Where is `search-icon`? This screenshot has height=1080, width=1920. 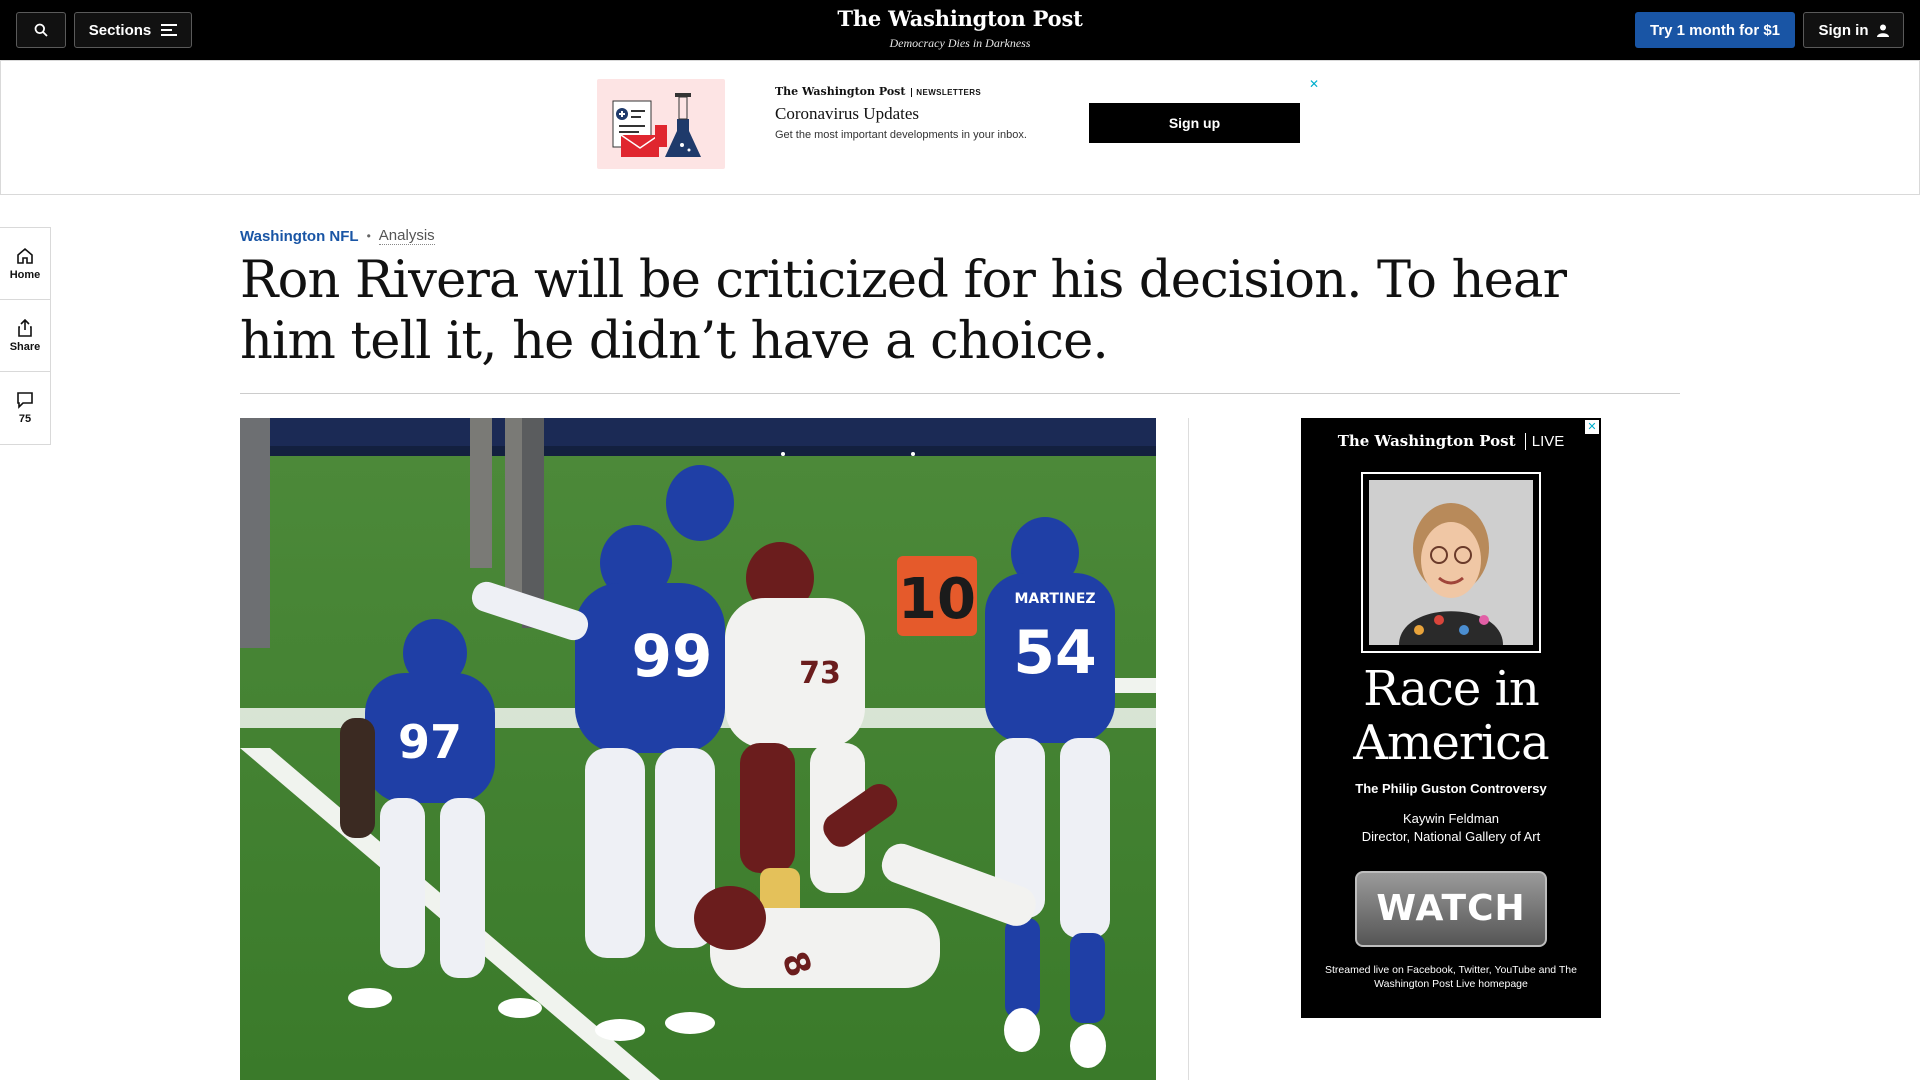 search-icon is located at coordinates (41, 30).